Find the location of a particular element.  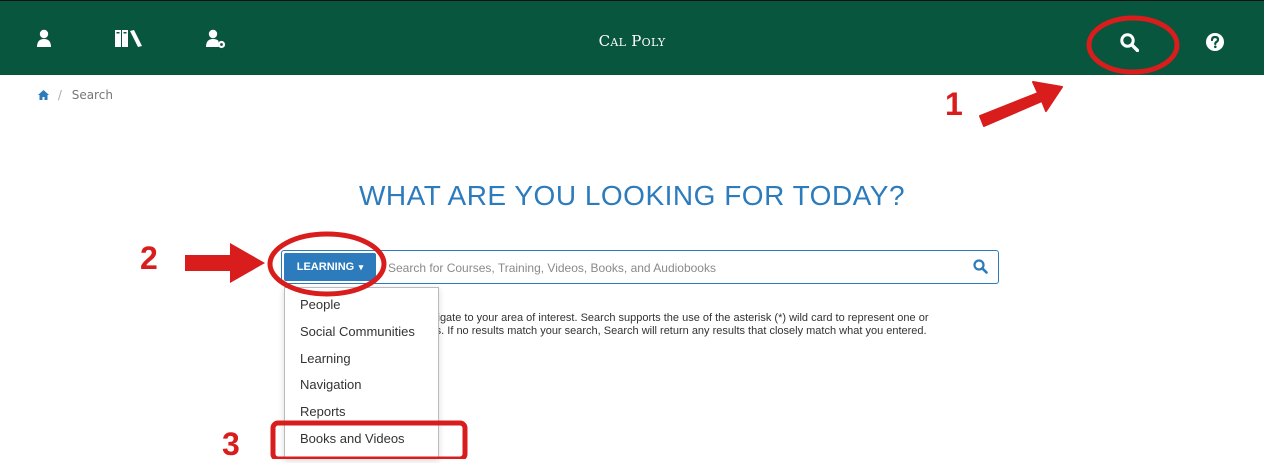

annotation-number-2: 2 is located at coordinates (149, 258).